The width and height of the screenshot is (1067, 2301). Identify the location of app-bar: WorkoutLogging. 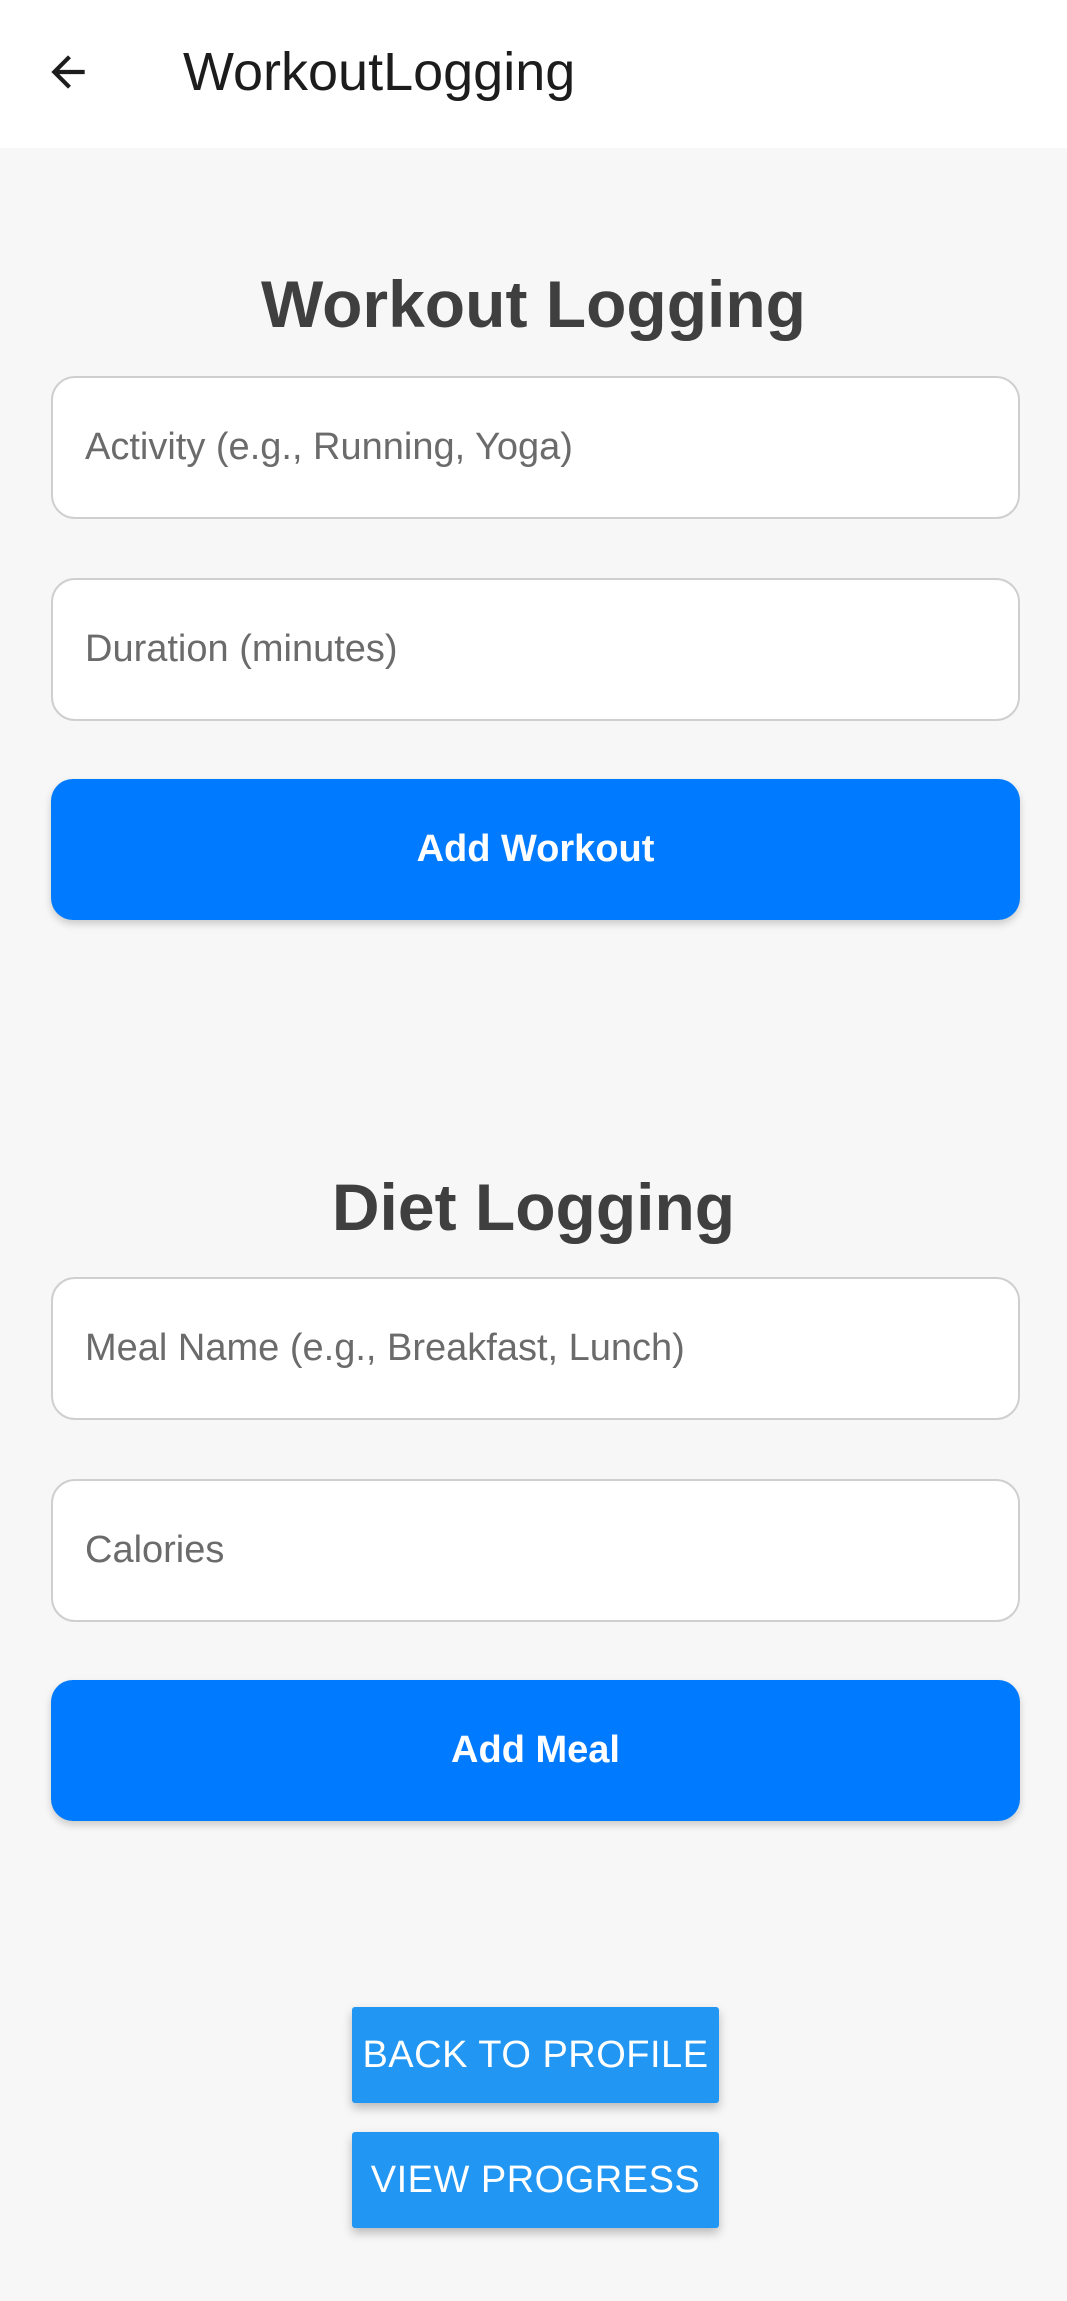
(533, 74).